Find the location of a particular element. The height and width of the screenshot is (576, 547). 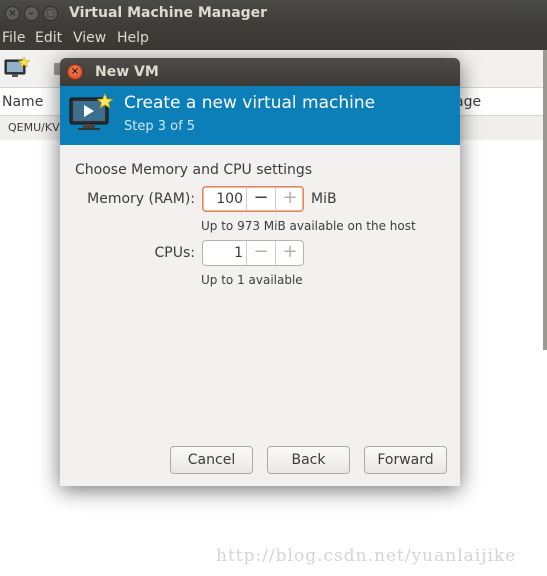

watermark: http://blog.csdn.net/yuanlaijike is located at coordinates (366, 556).